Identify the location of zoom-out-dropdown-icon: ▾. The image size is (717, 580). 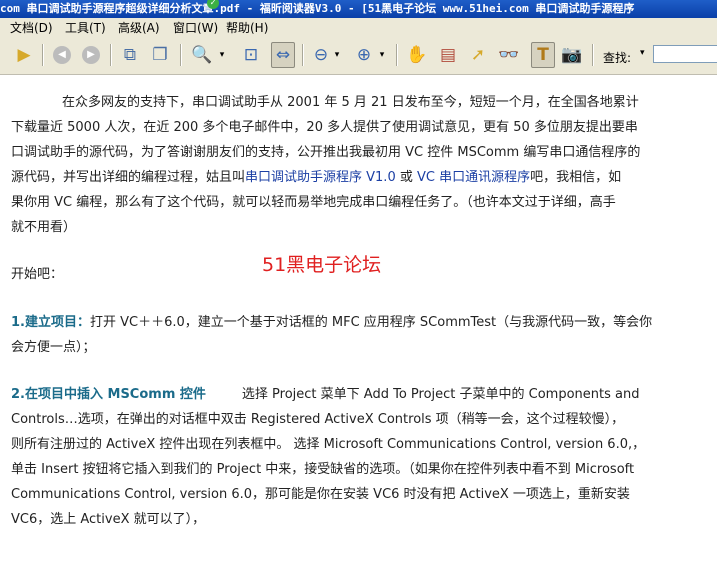
(337, 55).